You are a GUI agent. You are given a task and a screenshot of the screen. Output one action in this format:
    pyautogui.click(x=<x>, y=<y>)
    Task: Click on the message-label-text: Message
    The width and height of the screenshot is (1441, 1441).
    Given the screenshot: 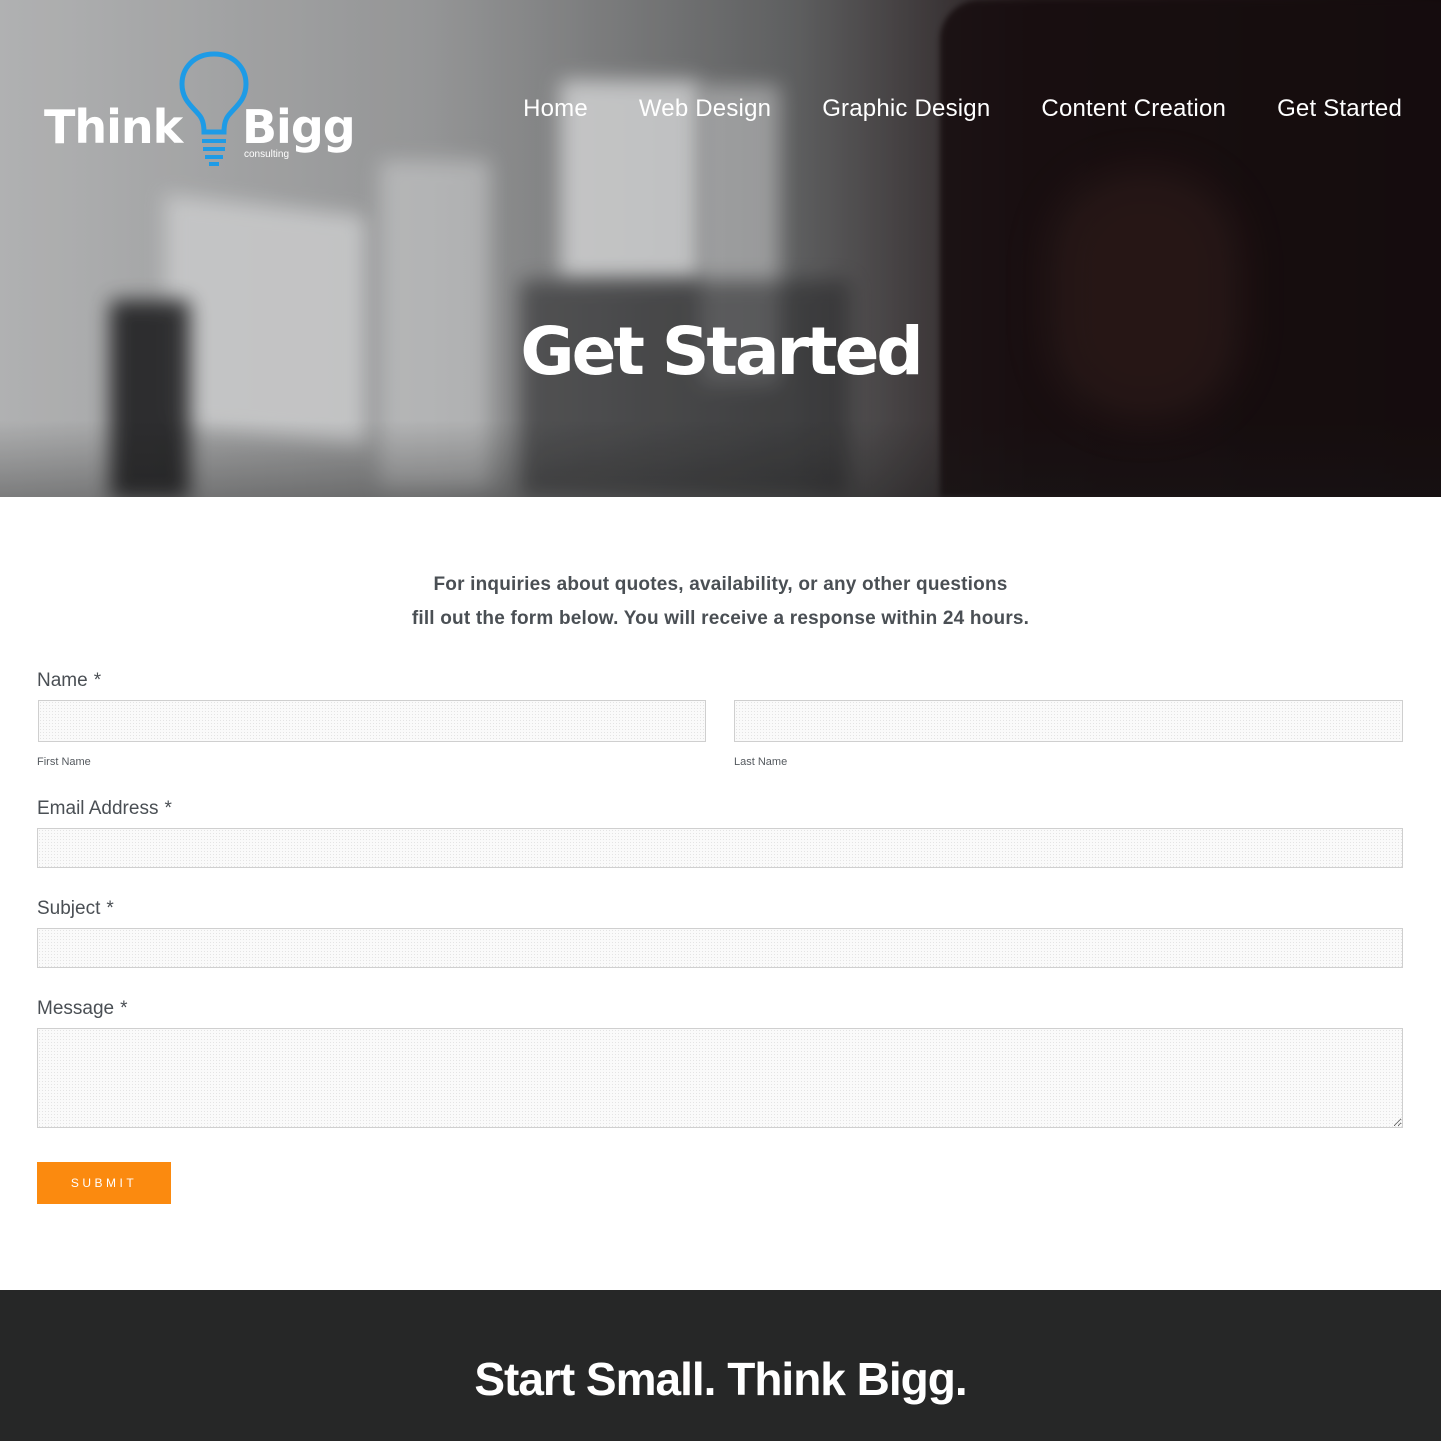 What is the action you would take?
    pyautogui.click(x=76, y=1008)
    